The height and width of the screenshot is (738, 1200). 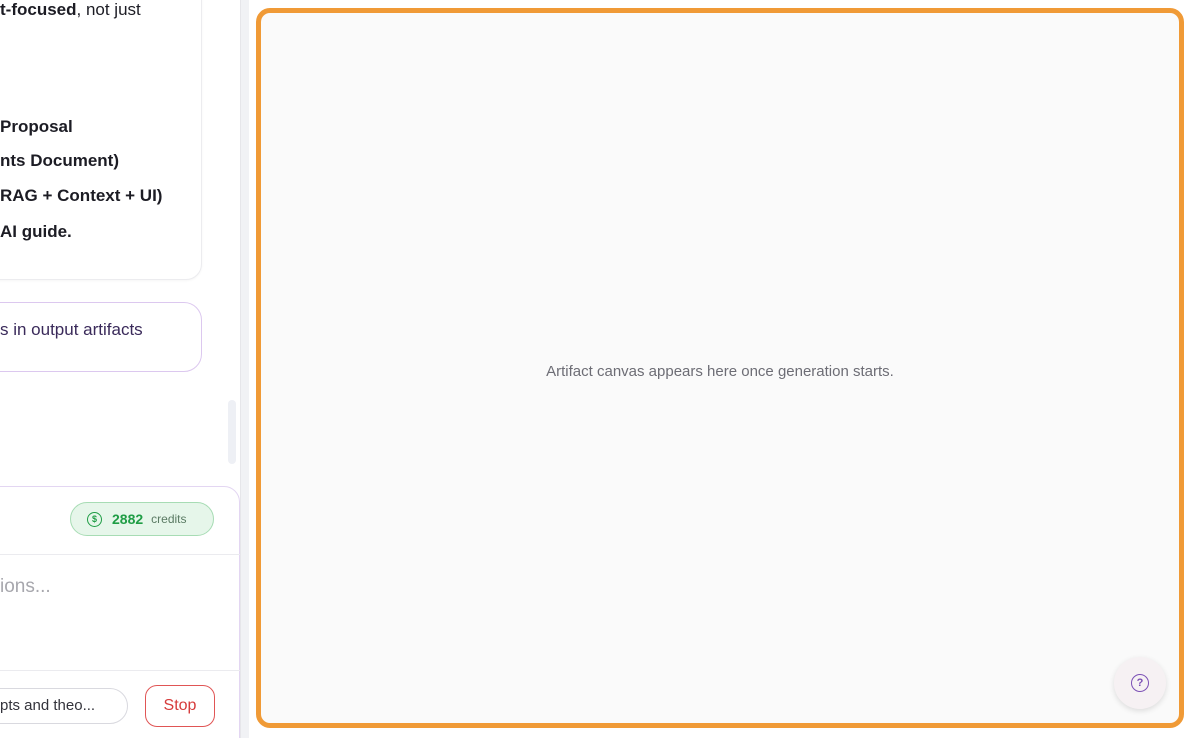 What do you see at coordinates (169, 519) in the screenshot?
I see `credits-label: credits` at bounding box center [169, 519].